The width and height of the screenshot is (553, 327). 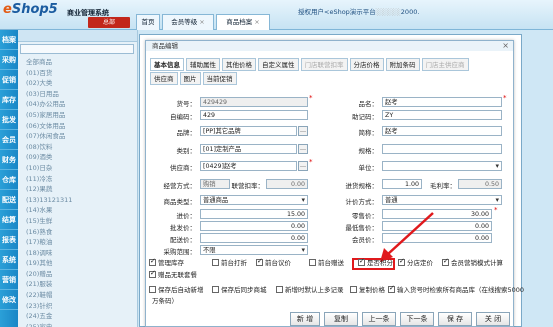 What do you see at coordinates (80, 168) in the screenshot?
I see `tree-item: (10)日杂` at bounding box center [80, 168].